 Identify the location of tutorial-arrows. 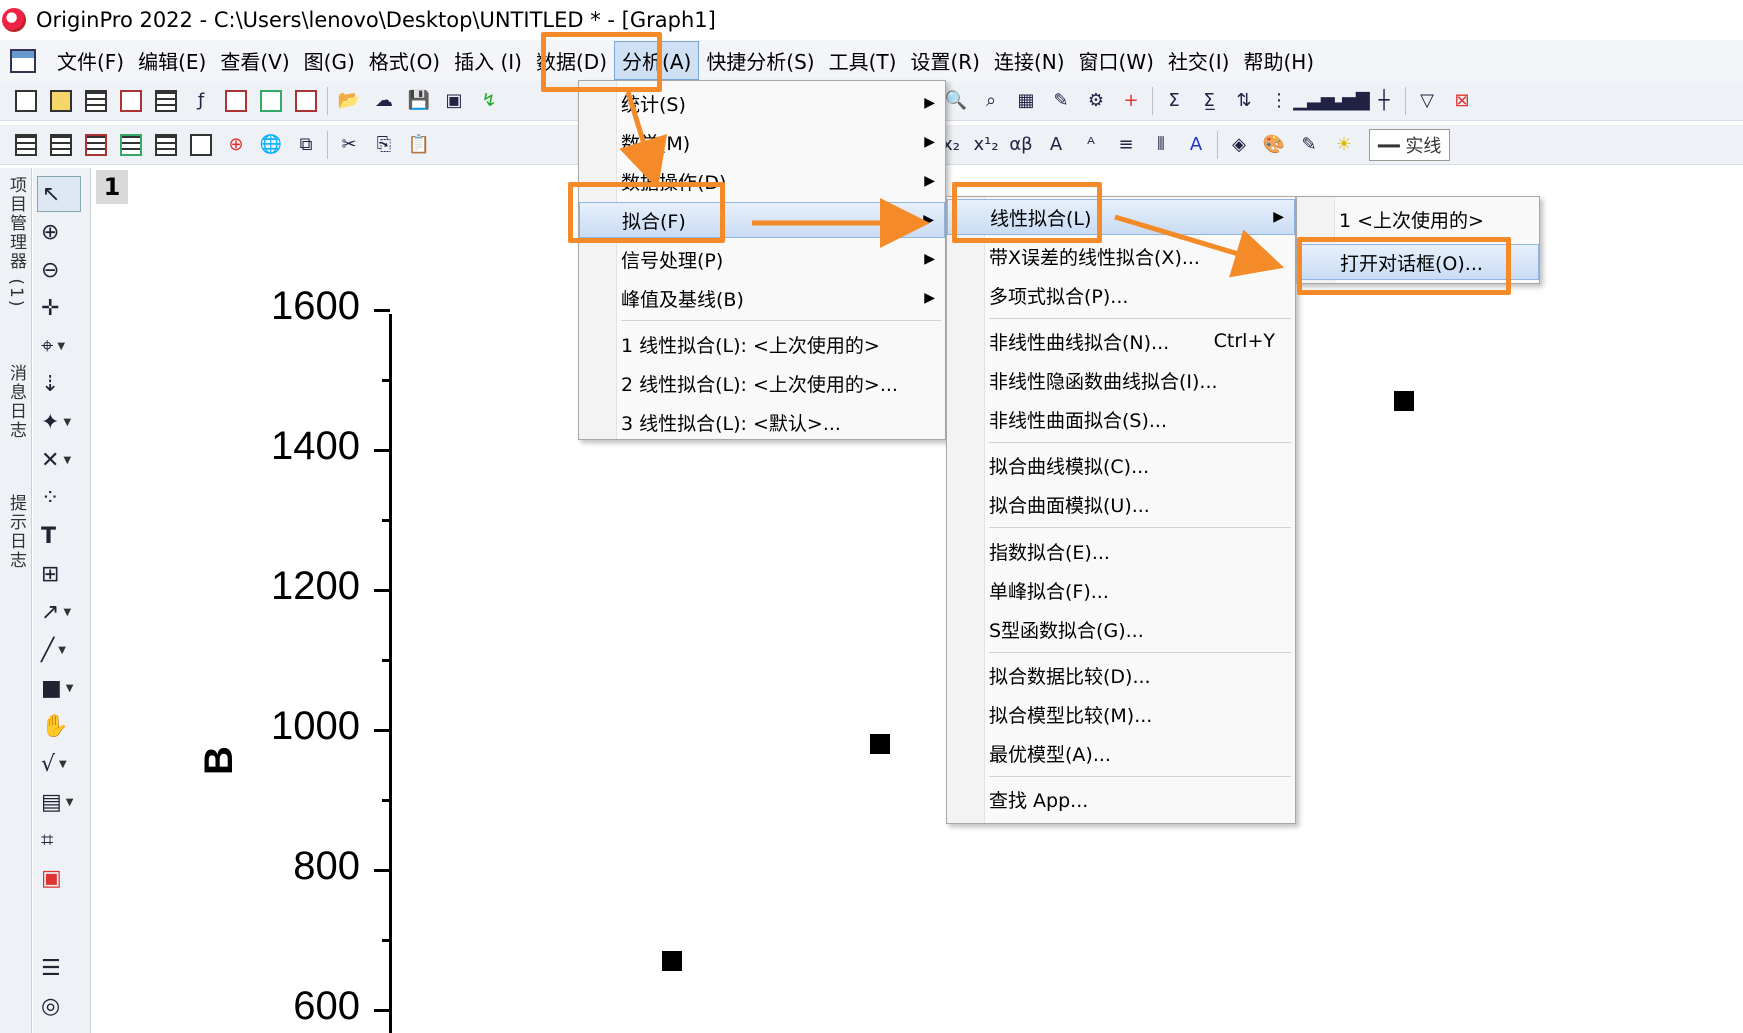
(952, 184).